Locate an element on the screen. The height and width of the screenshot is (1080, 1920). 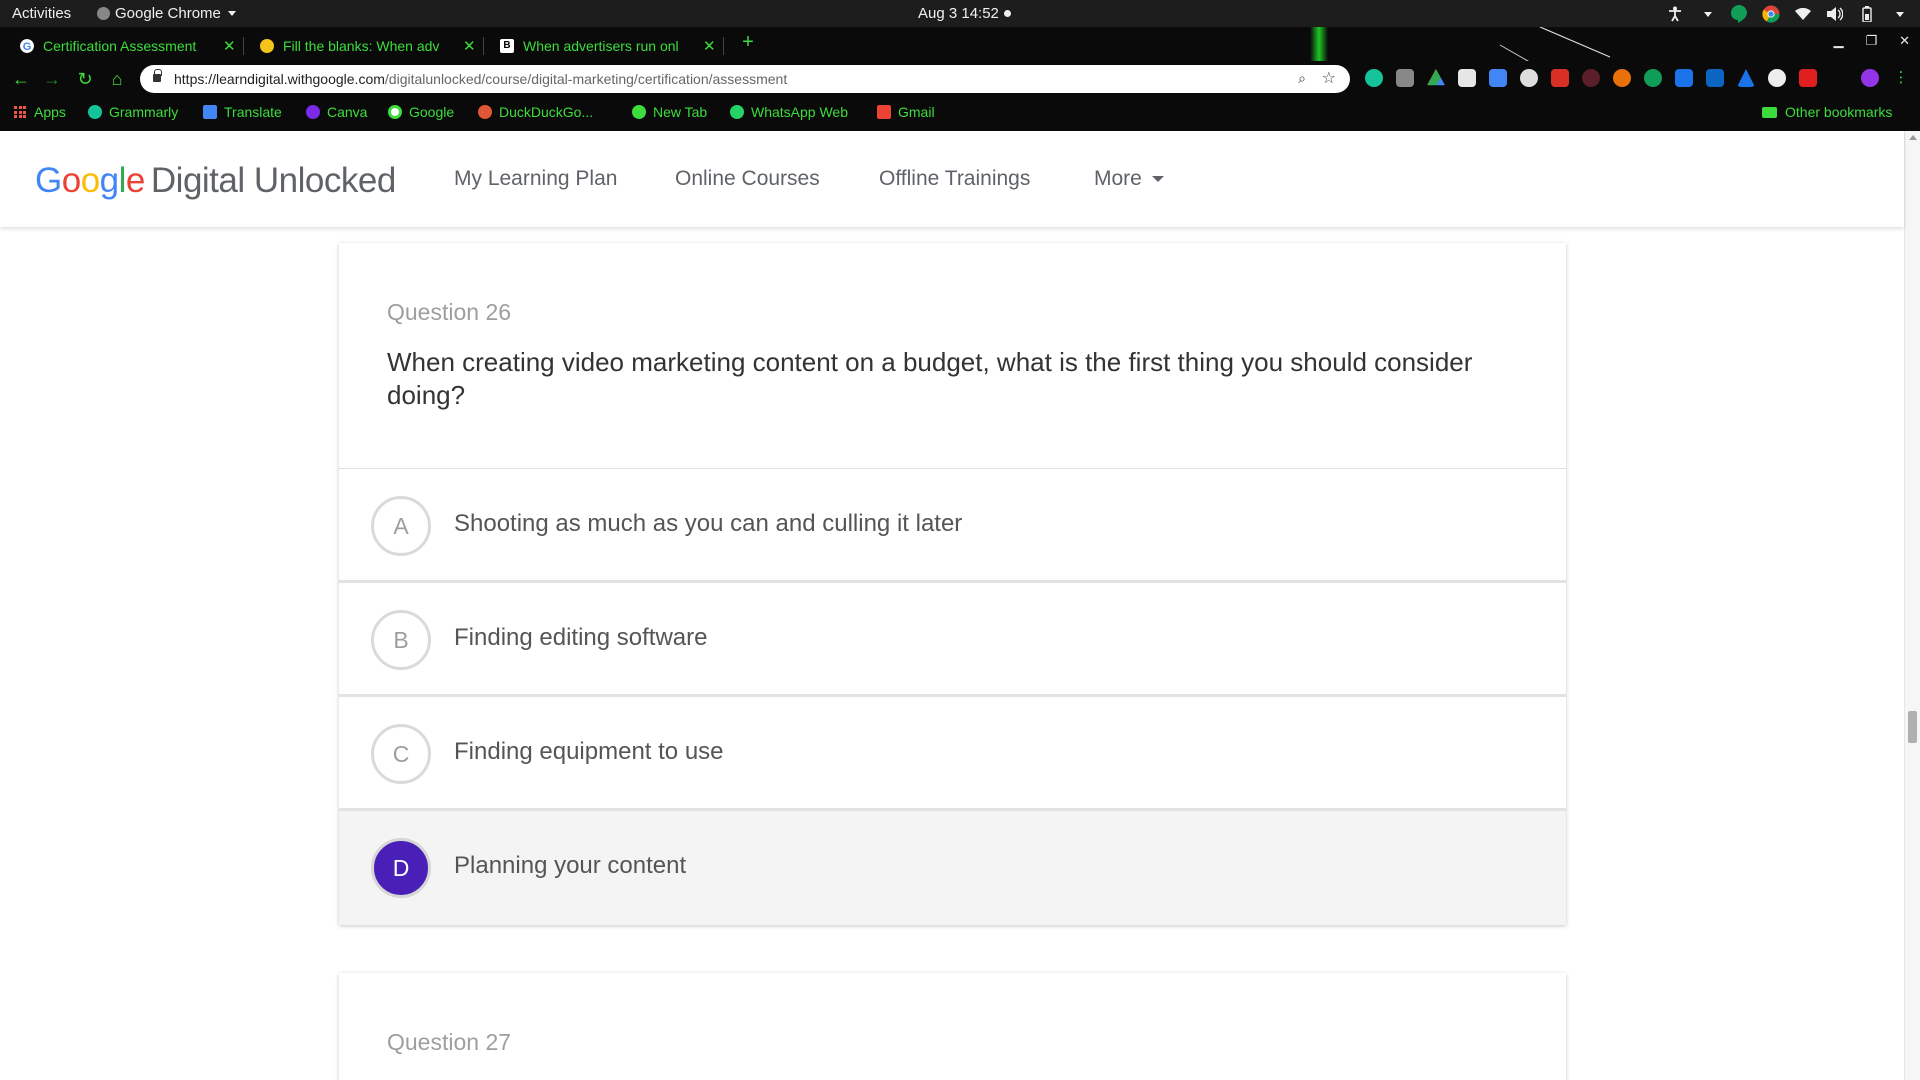
answer-option-c: C Finding equipment to use is located at coordinates (952, 754).